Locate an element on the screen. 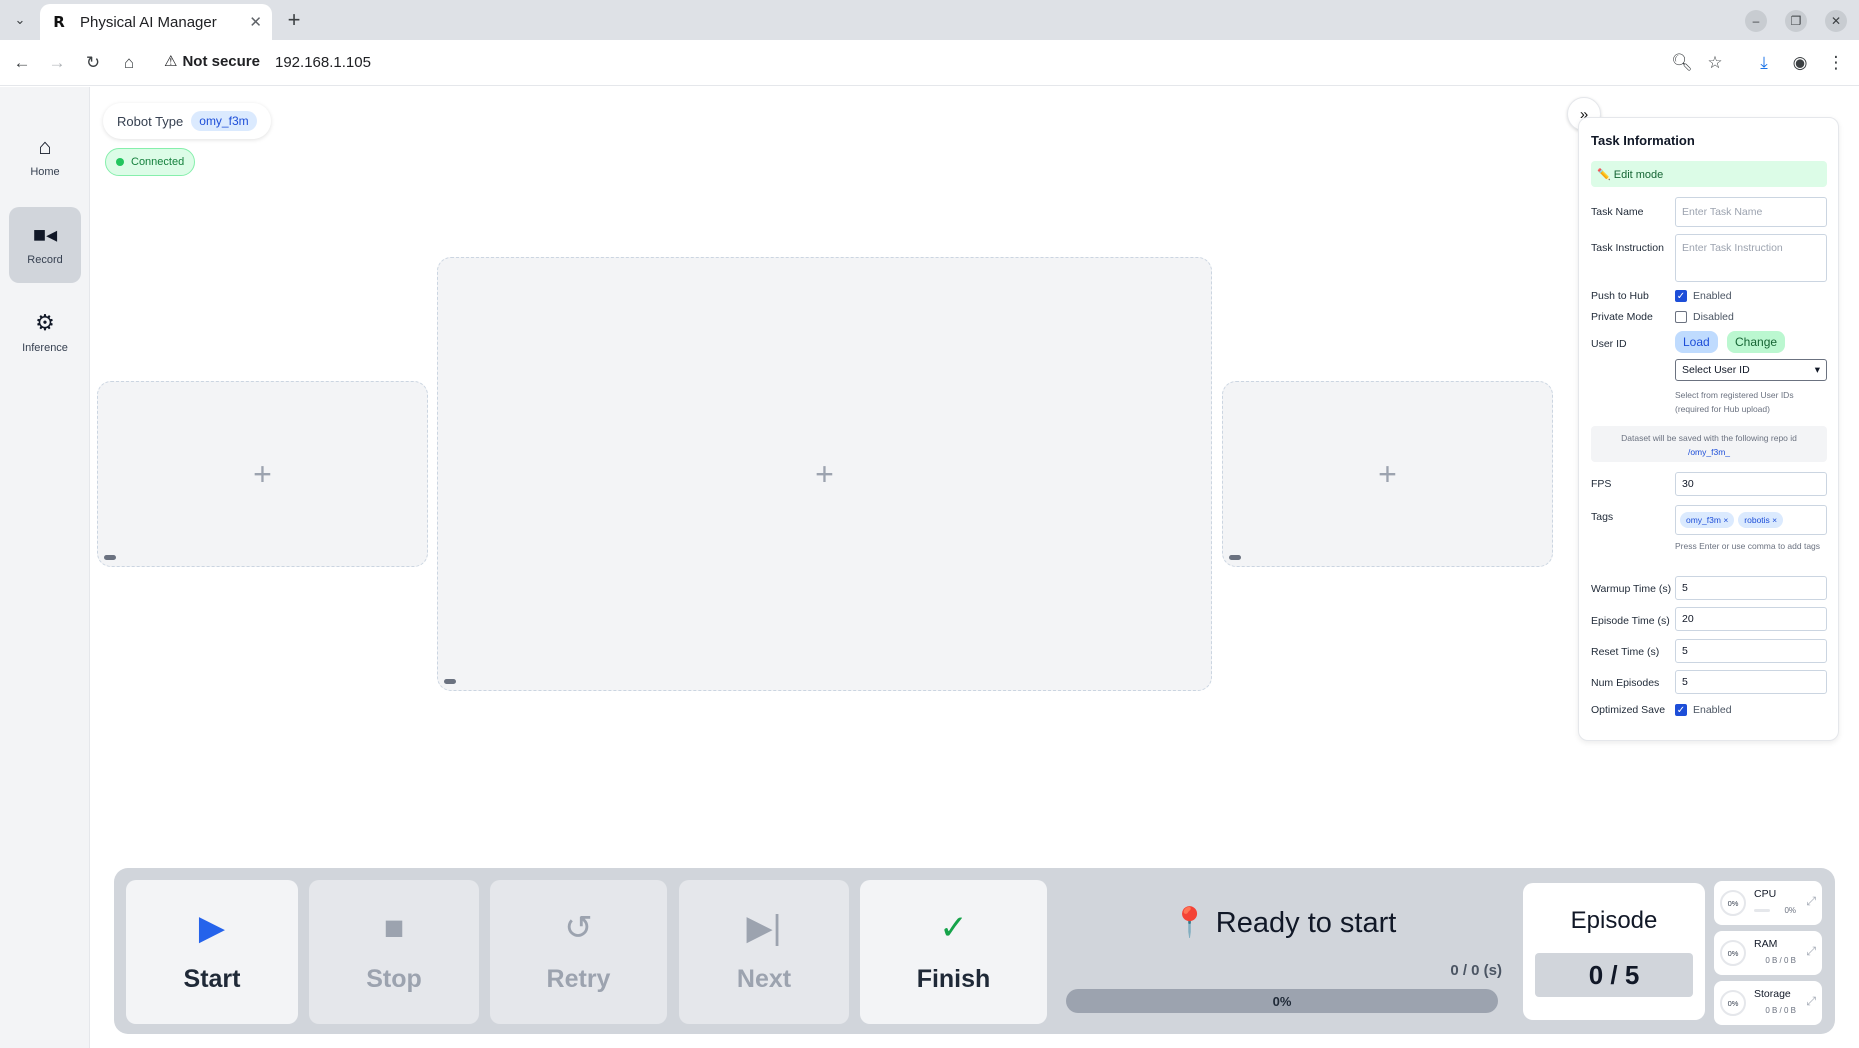 The width and height of the screenshot is (1859, 1048). security-indicator: ⚠ Not secure is located at coordinates (212, 61).